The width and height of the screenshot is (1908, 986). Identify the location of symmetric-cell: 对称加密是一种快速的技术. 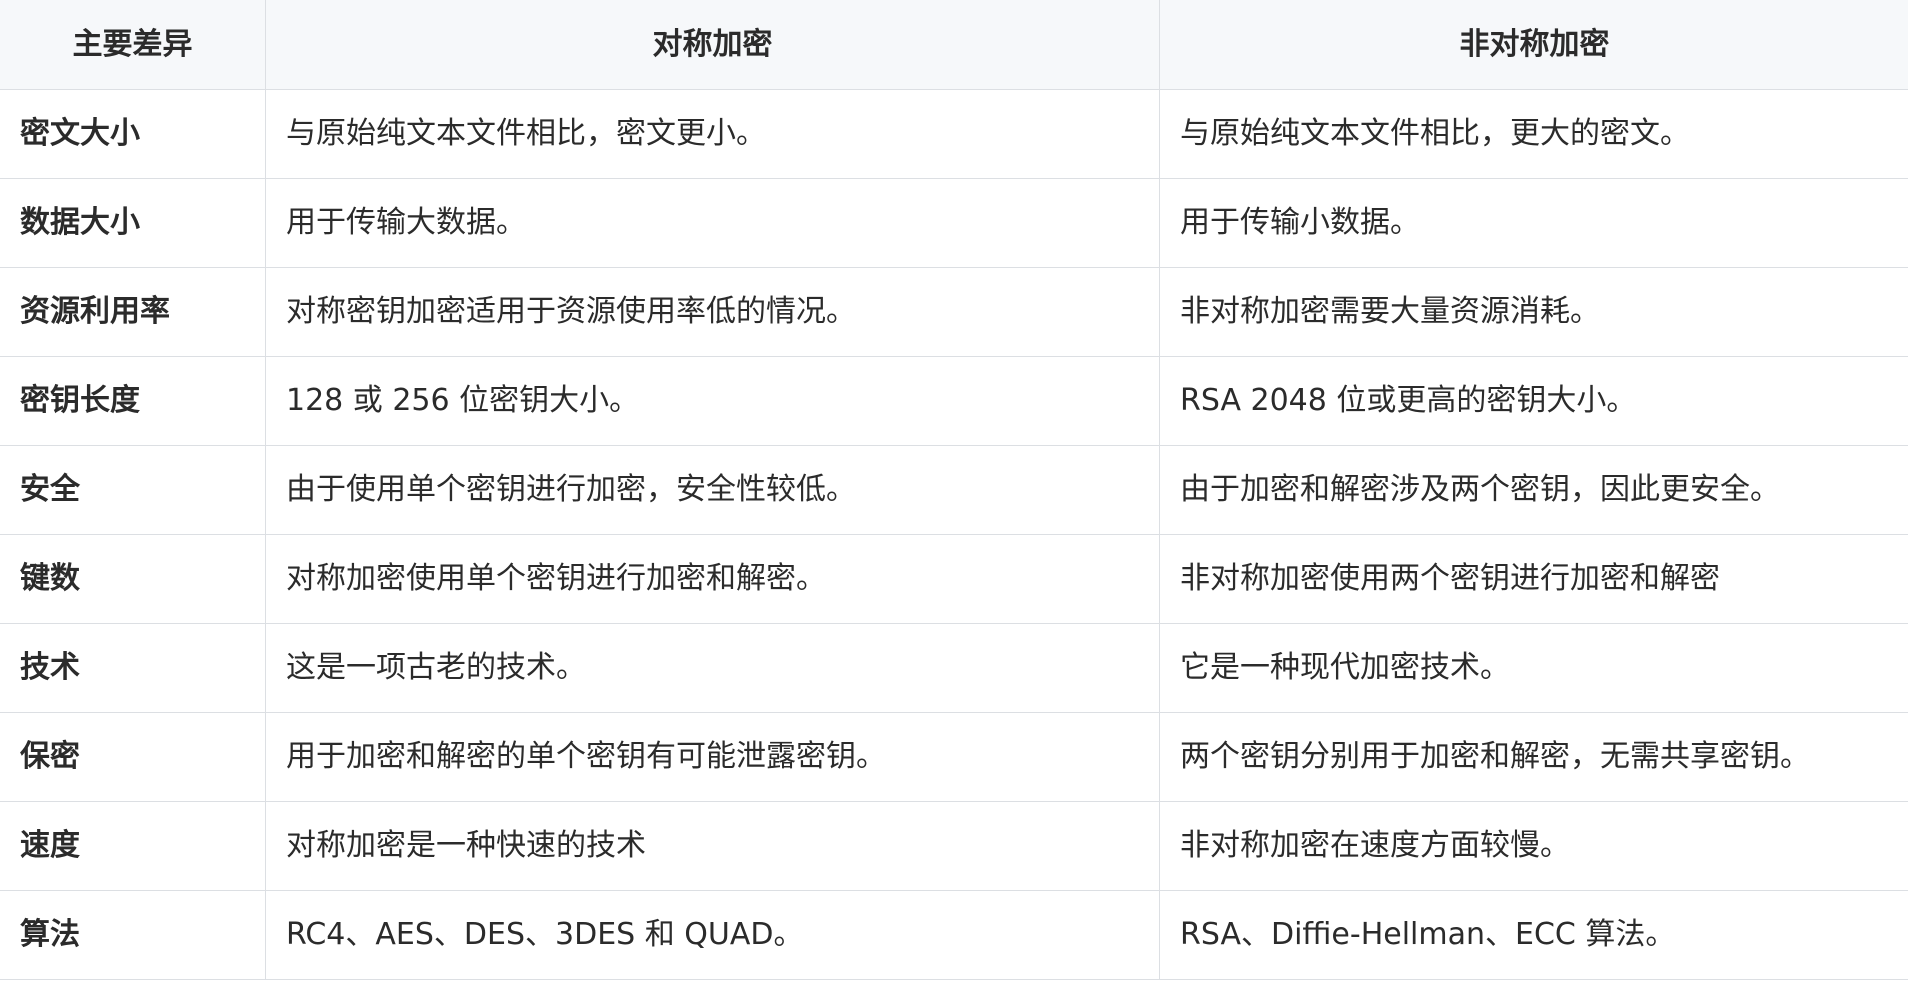
(712, 846).